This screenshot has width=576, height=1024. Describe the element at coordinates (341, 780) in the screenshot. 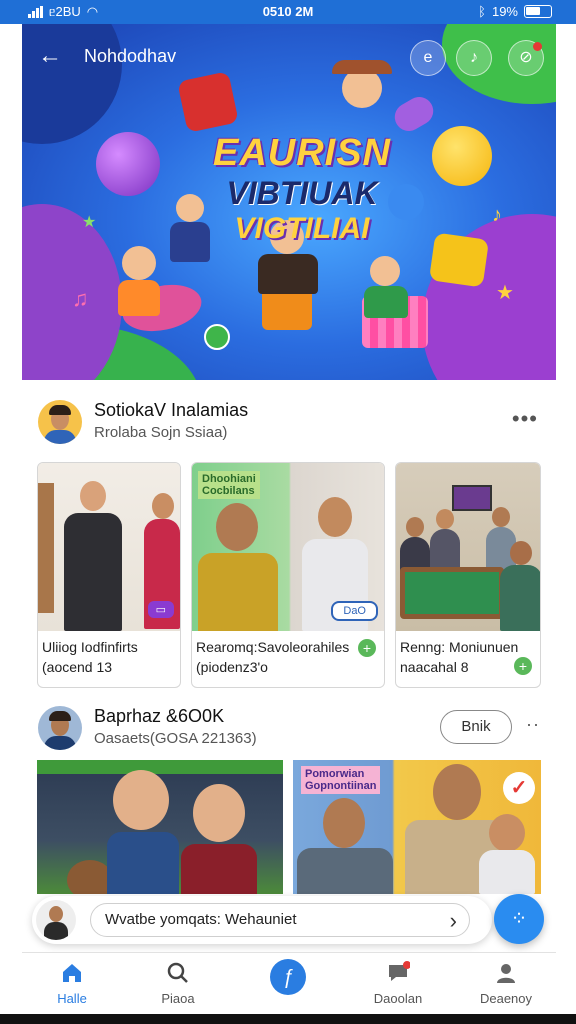

I see `banner-sign: Pomorwian Gopnontiinan` at that location.